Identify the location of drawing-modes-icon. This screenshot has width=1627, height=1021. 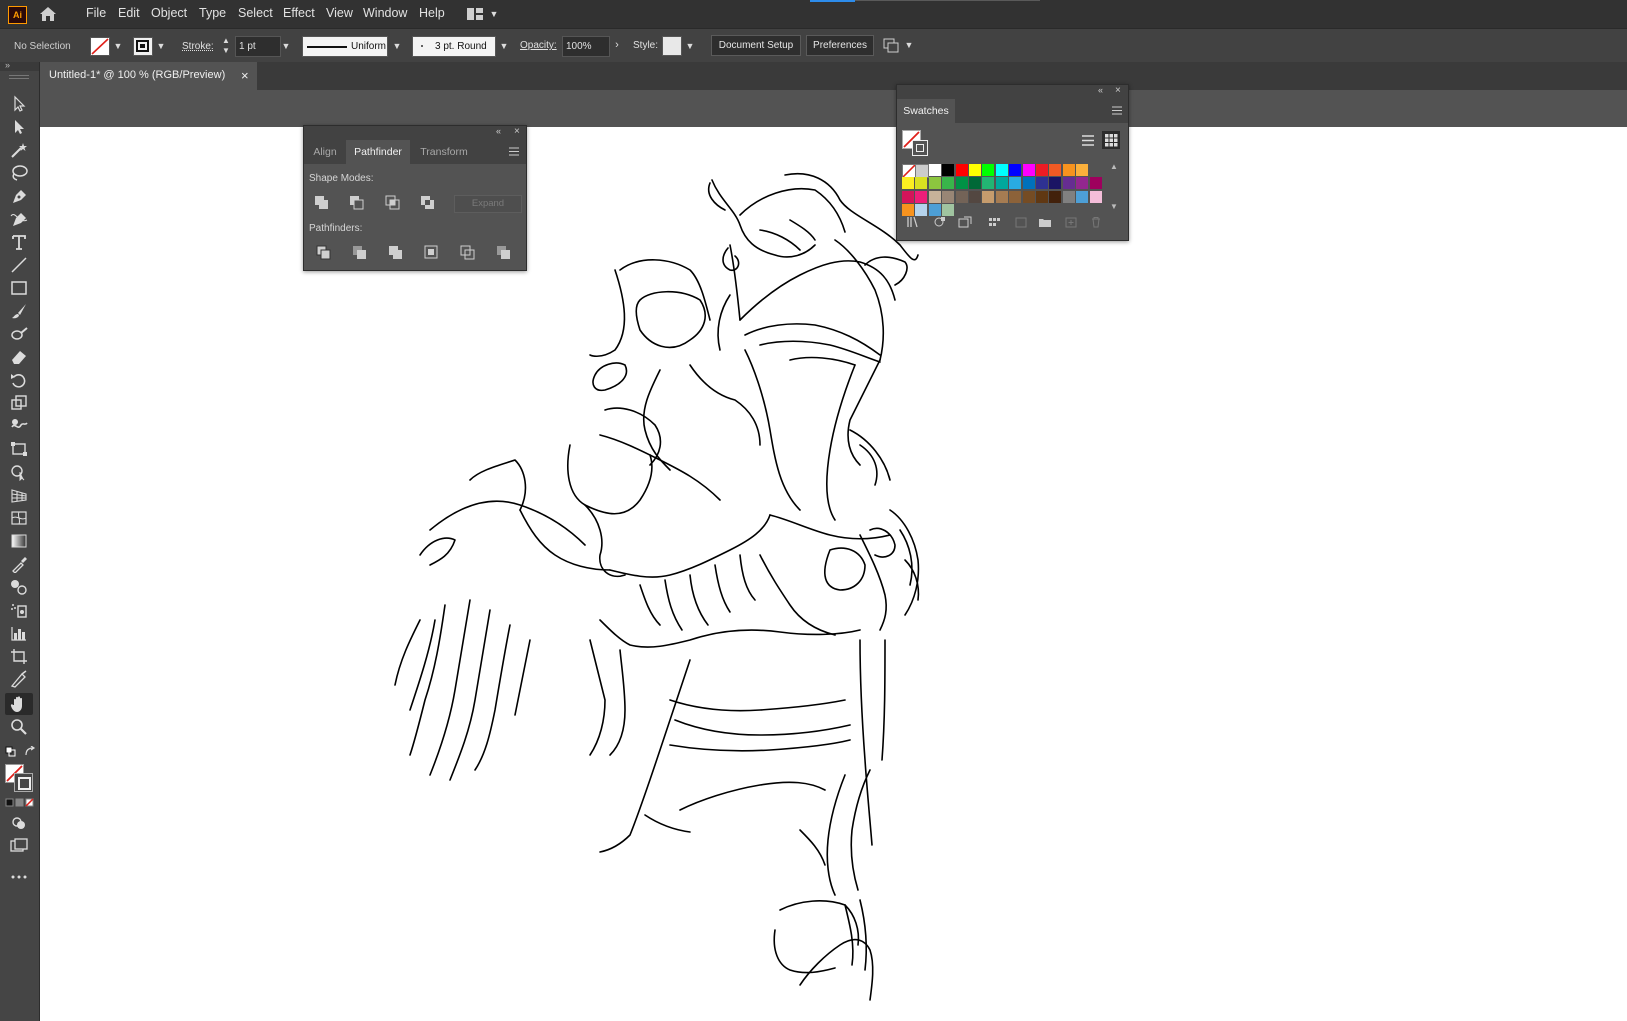
(19, 823).